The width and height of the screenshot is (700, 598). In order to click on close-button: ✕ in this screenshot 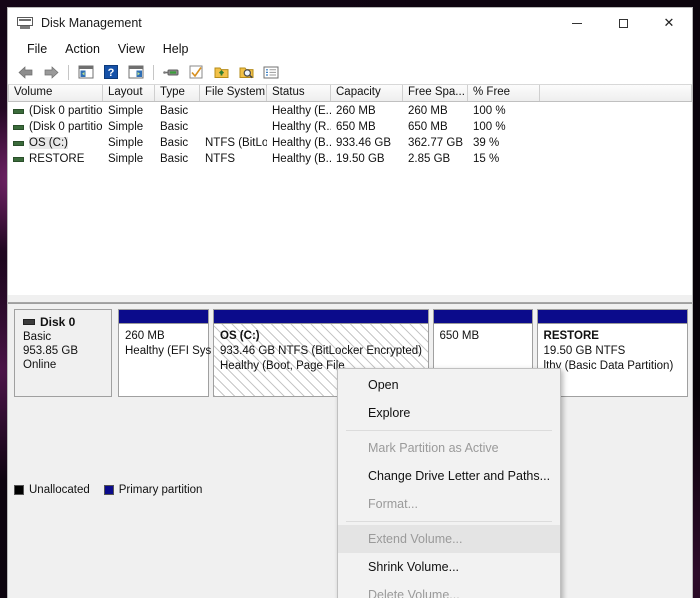, I will do `click(669, 23)`.